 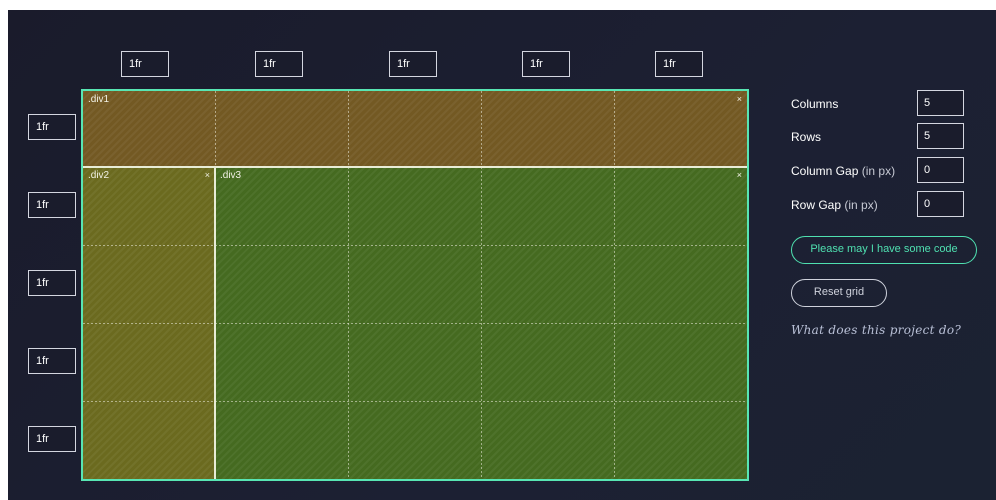 I want to click on grid-area-label: .div2, so click(x=99, y=175).